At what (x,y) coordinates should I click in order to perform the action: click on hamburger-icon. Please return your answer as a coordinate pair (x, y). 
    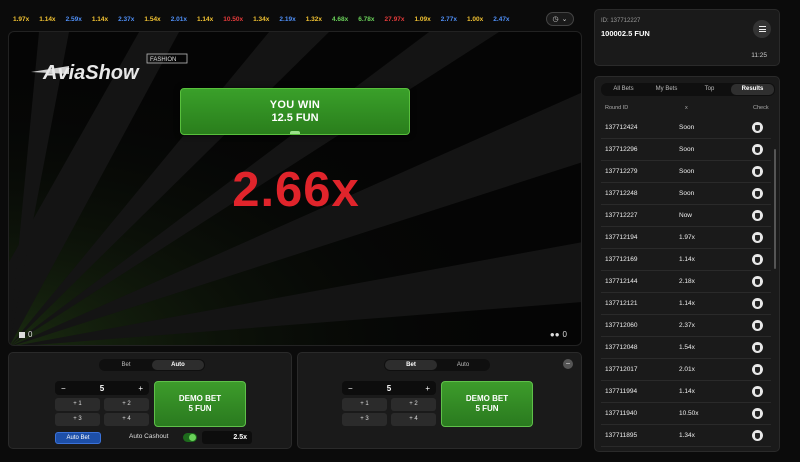
    Looking at the image, I should click on (762, 26).